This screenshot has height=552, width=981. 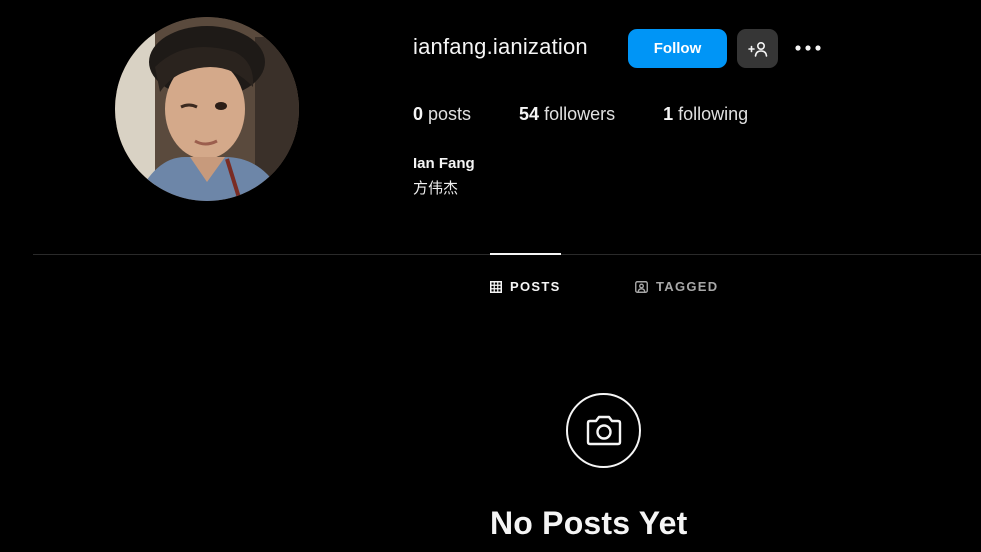 I want to click on tagged-icon, so click(x=641, y=286).